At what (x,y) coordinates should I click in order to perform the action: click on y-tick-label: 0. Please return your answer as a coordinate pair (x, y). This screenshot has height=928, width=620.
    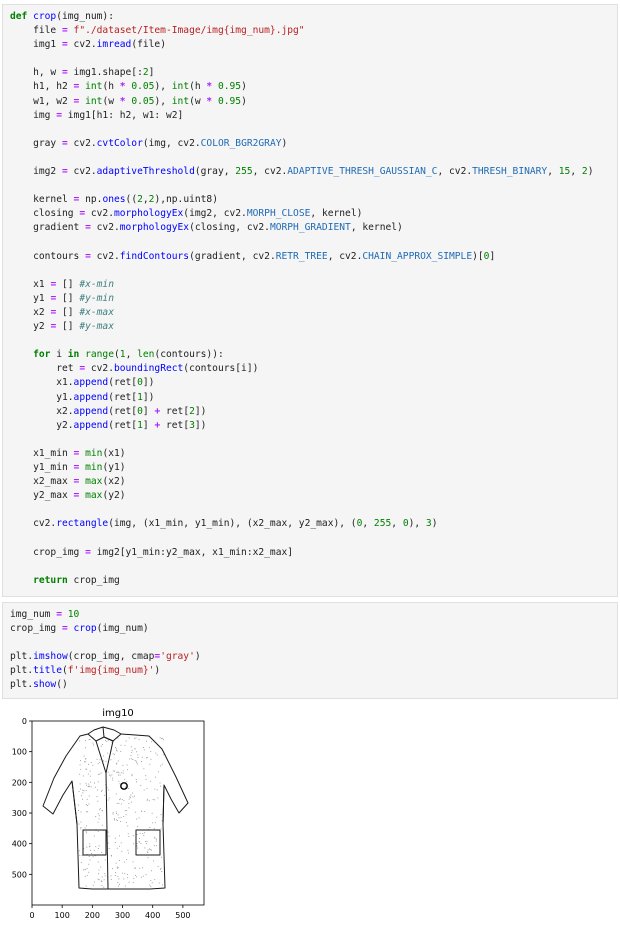
    Looking at the image, I should click on (24, 721).